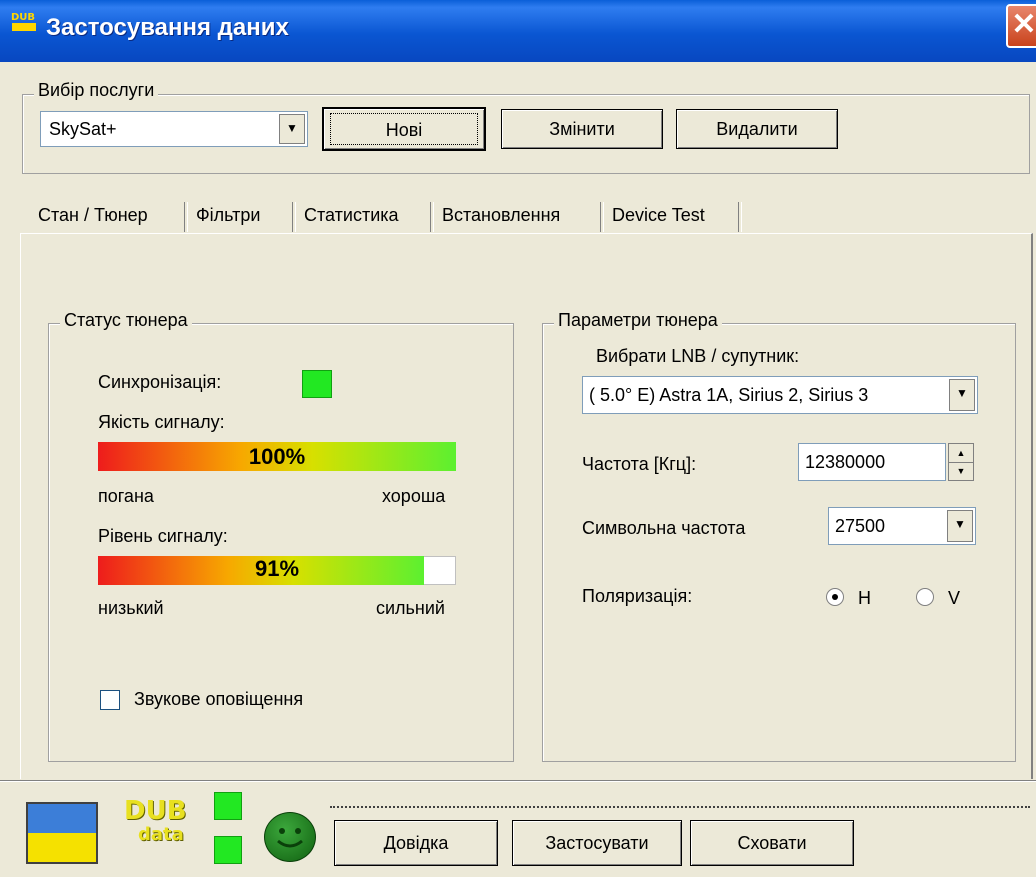 The image size is (1036, 877). I want to click on polarization-v-radio, so click(925, 597).